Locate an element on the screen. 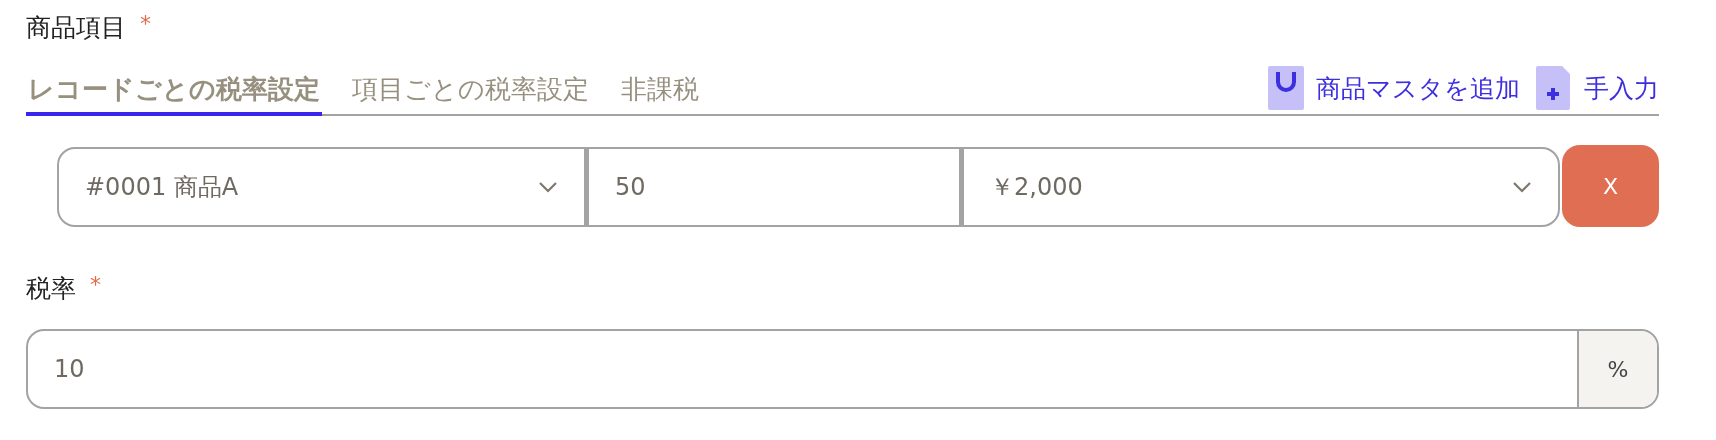 The height and width of the screenshot is (440, 1716). delete-button: X is located at coordinates (1610, 186).